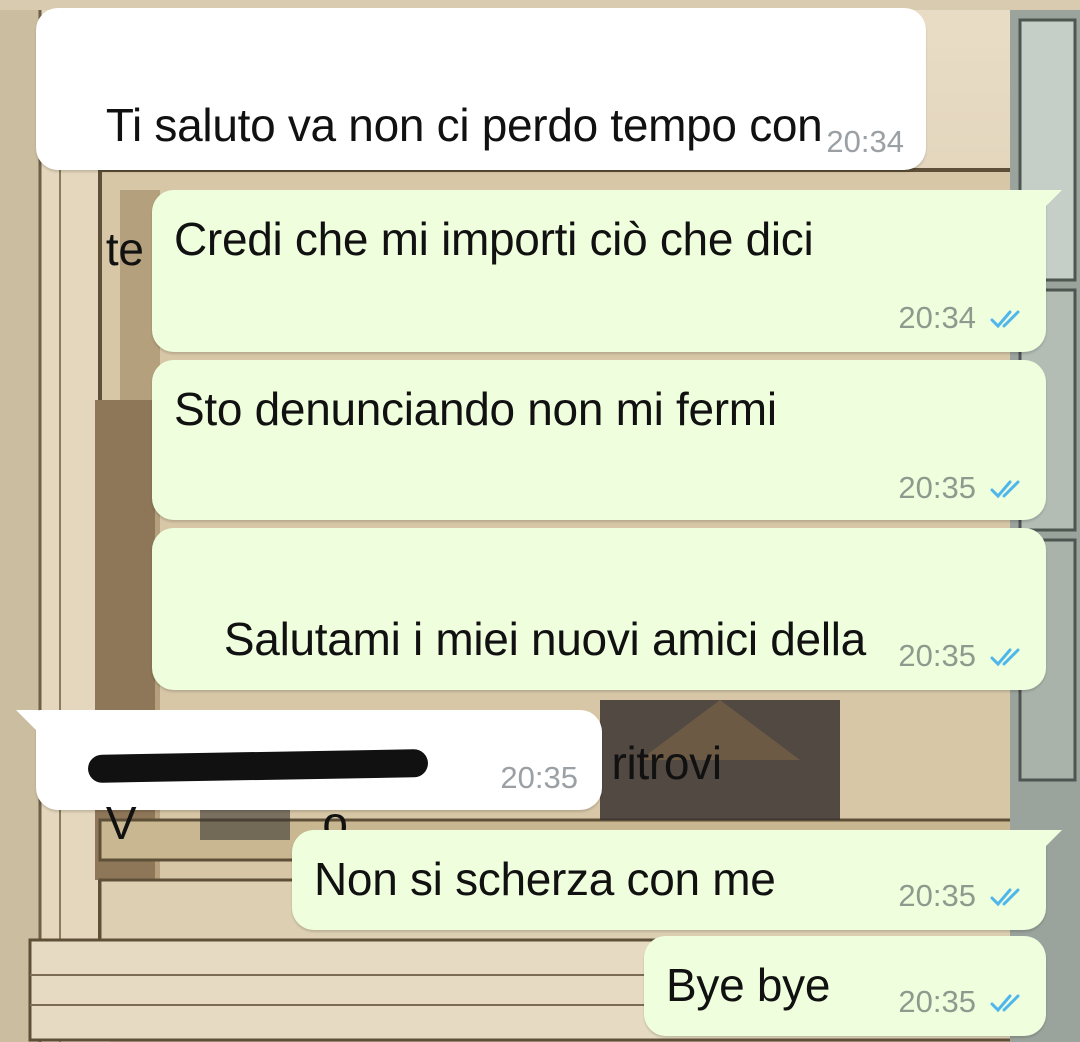 The height and width of the screenshot is (1042, 1080). What do you see at coordinates (124, 249) in the screenshot?
I see `message-text-line: te` at bounding box center [124, 249].